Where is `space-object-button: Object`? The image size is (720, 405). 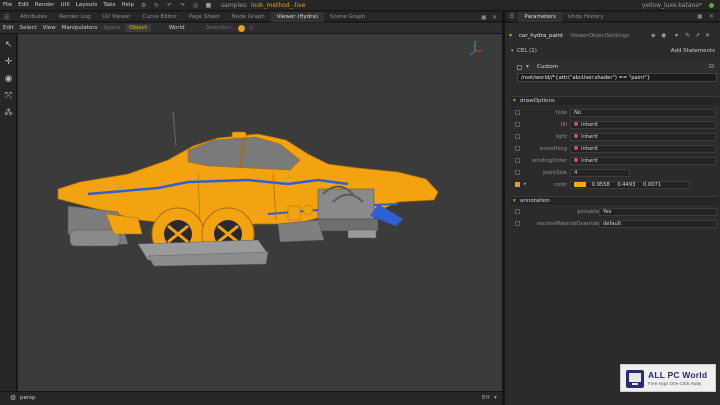 space-object-button: Object is located at coordinates (137, 28).